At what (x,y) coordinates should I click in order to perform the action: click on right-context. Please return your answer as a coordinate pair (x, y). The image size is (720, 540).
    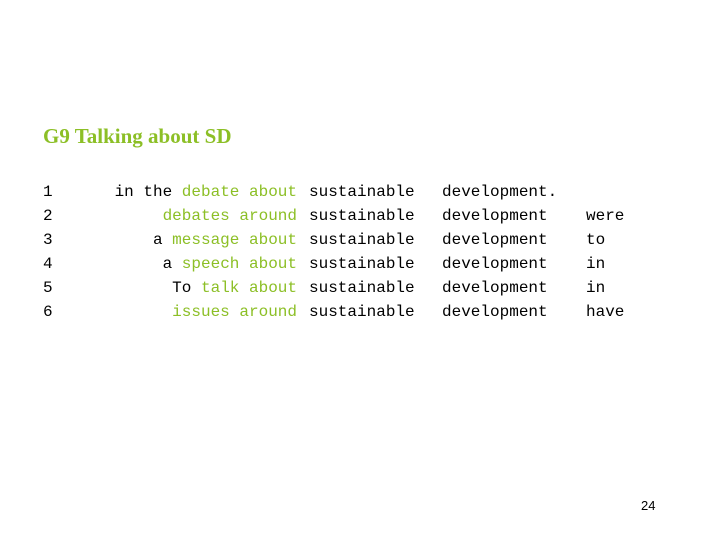
    Looking at the image, I should click on (626, 192).